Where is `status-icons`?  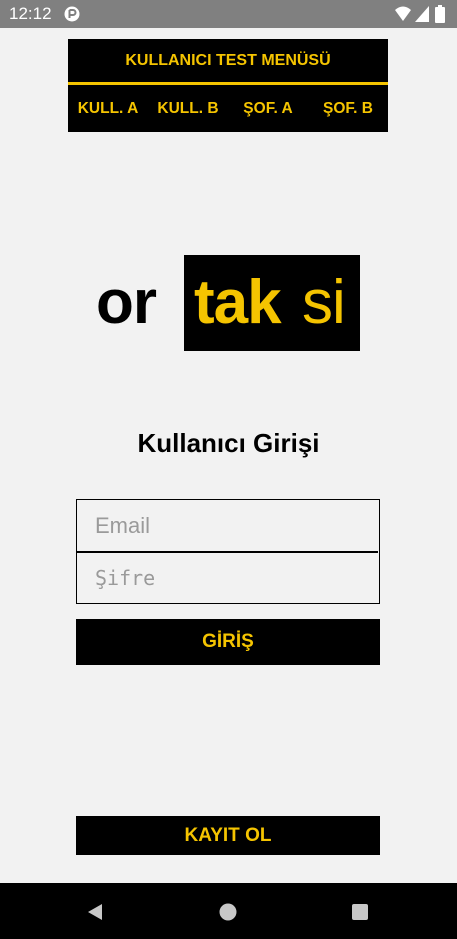 status-icons is located at coordinates (421, 14).